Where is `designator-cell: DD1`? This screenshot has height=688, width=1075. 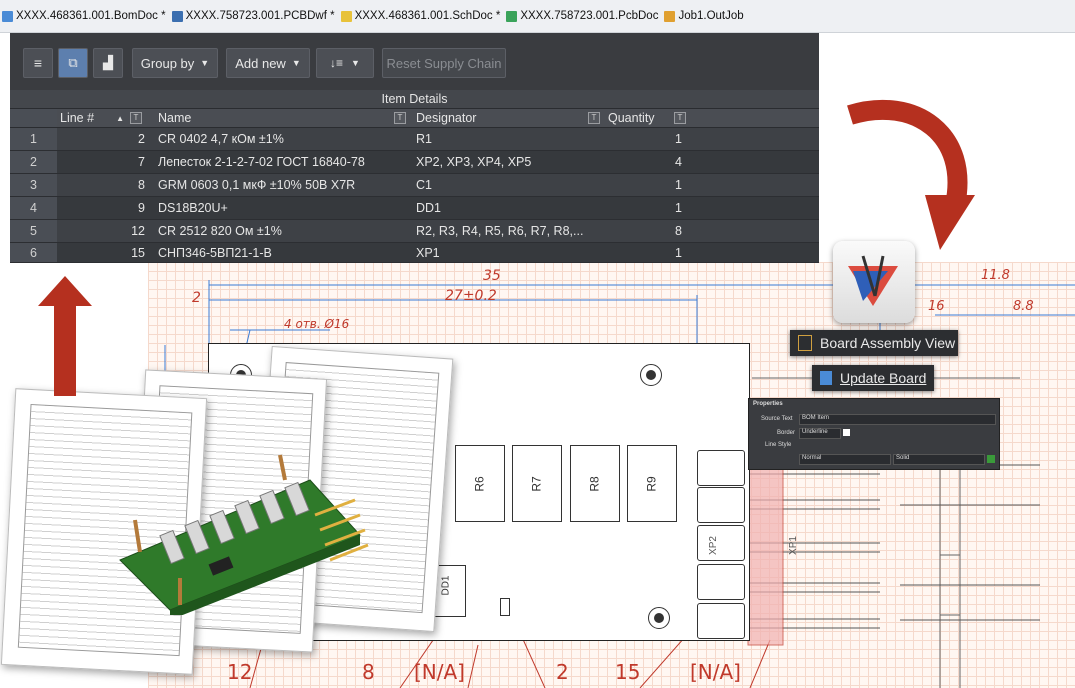
designator-cell: DD1 is located at coordinates (429, 208).